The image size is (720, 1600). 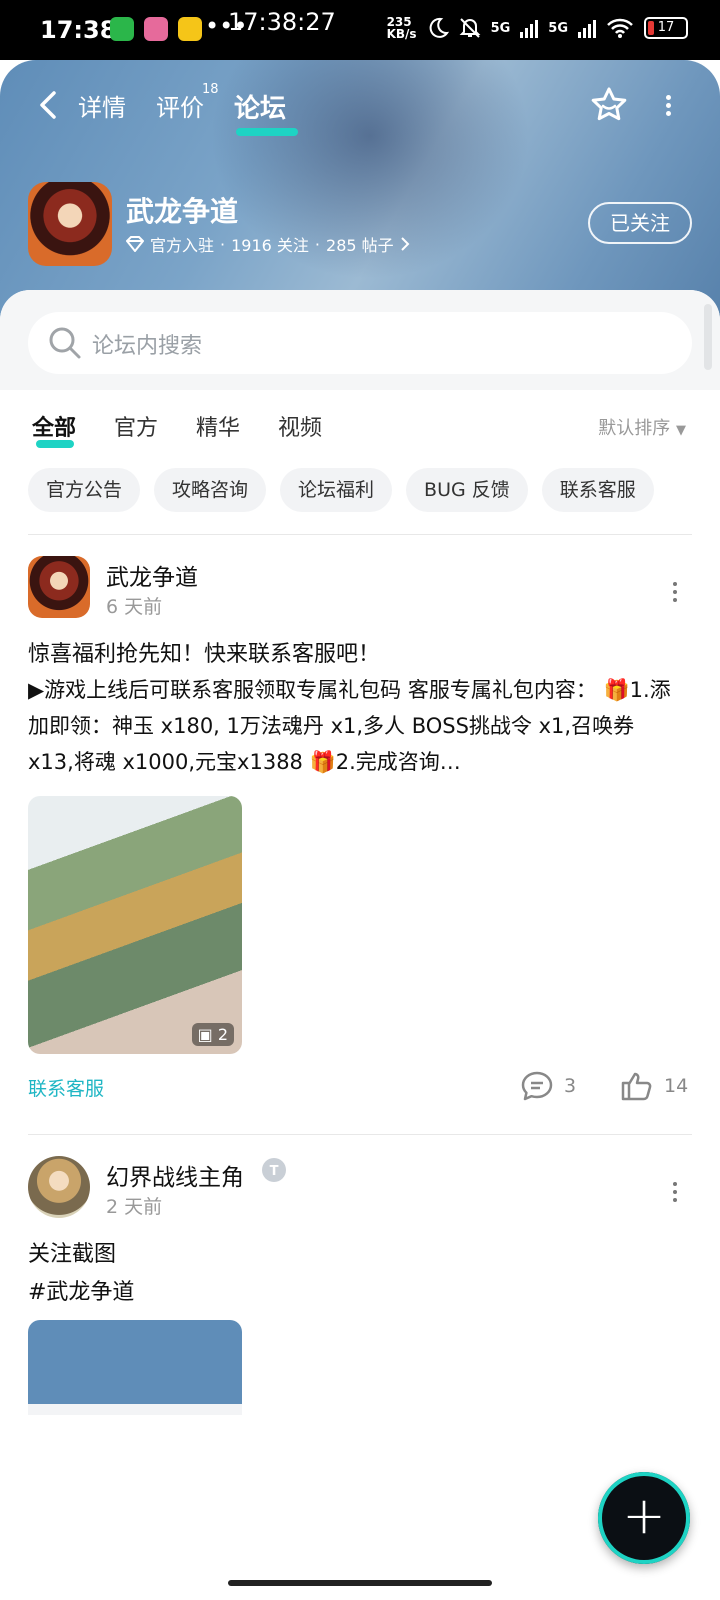 What do you see at coordinates (405, 244) in the screenshot?
I see `chevron-right-icon` at bounding box center [405, 244].